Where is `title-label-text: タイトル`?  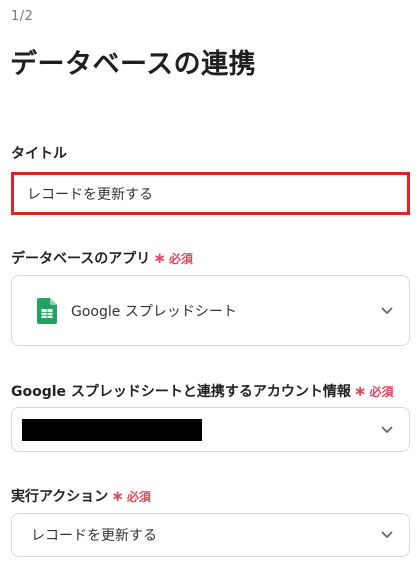 title-label-text: タイトル is located at coordinates (39, 154).